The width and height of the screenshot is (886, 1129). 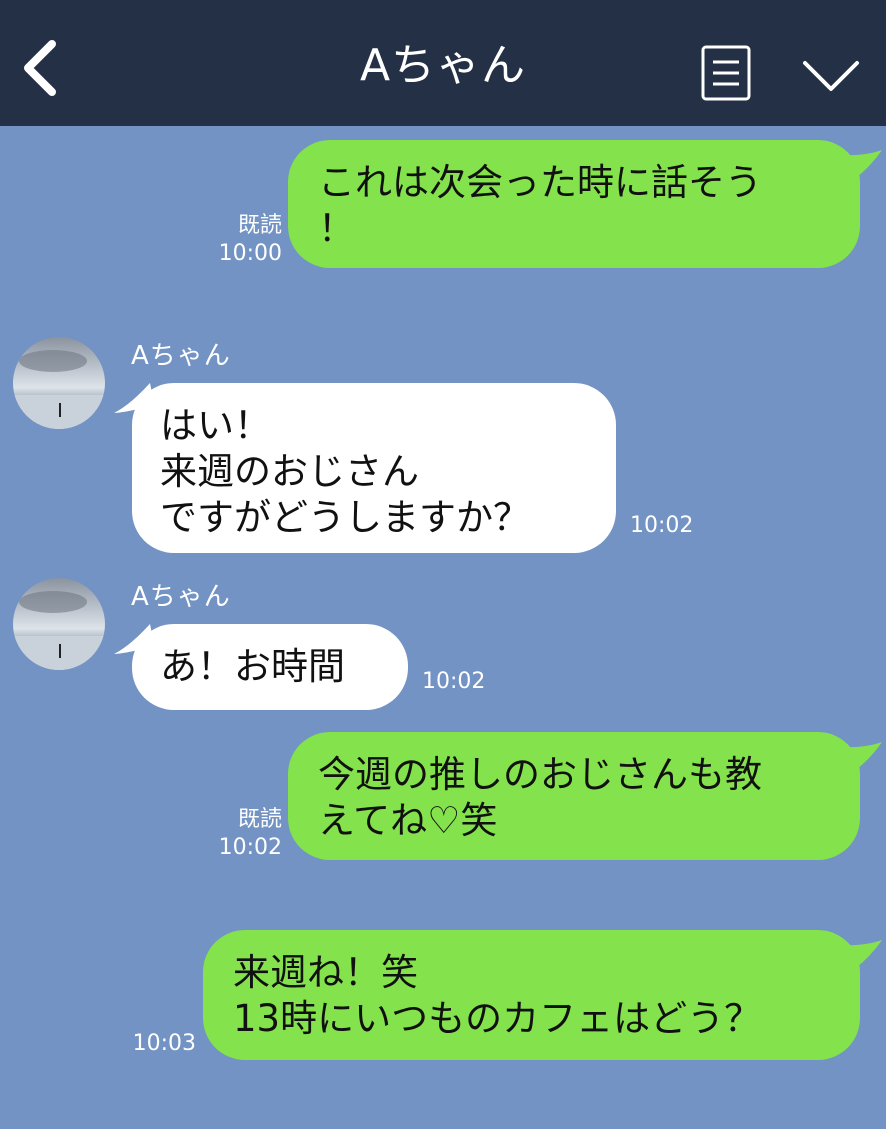 I want to click on menu-button, so click(x=727, y=73).